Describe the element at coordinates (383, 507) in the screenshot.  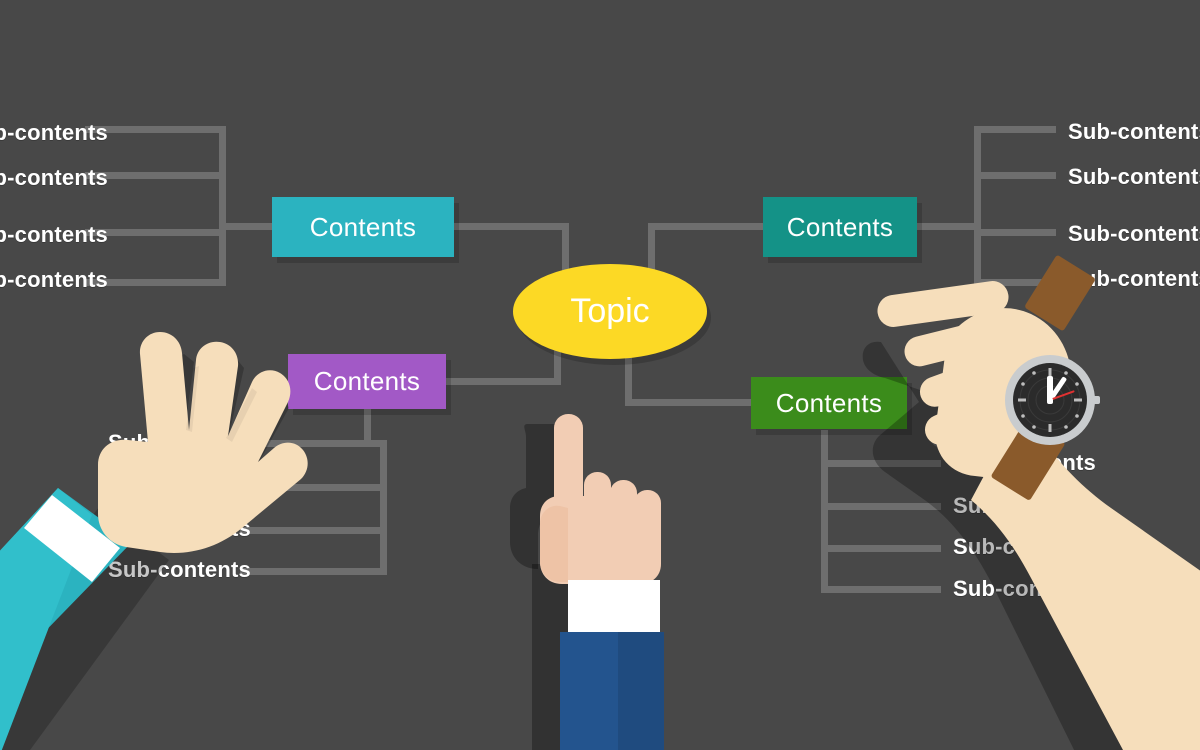
I see `connector-line-bottom-left-bracket` at that location.